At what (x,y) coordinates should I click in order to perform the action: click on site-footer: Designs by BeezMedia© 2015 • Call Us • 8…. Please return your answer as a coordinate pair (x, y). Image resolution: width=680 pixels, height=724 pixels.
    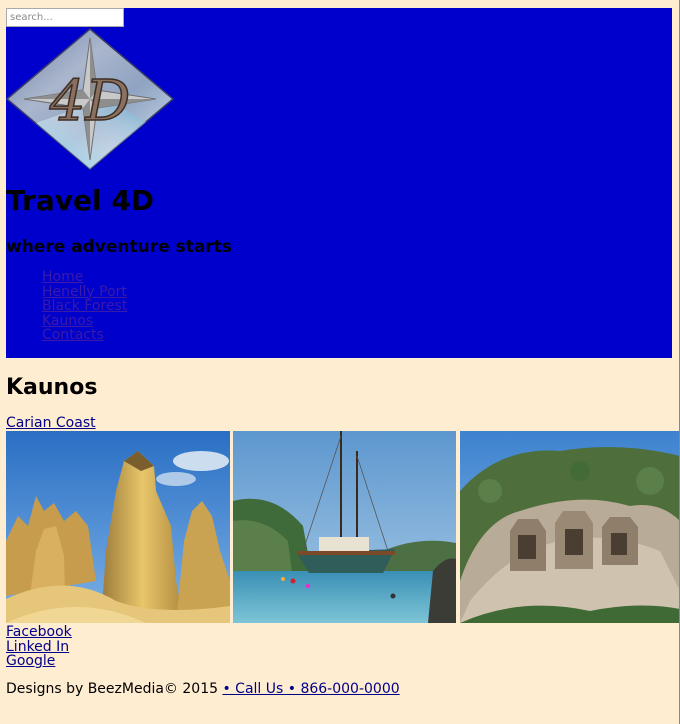
    Looking at the image, I should click on (203, 689).